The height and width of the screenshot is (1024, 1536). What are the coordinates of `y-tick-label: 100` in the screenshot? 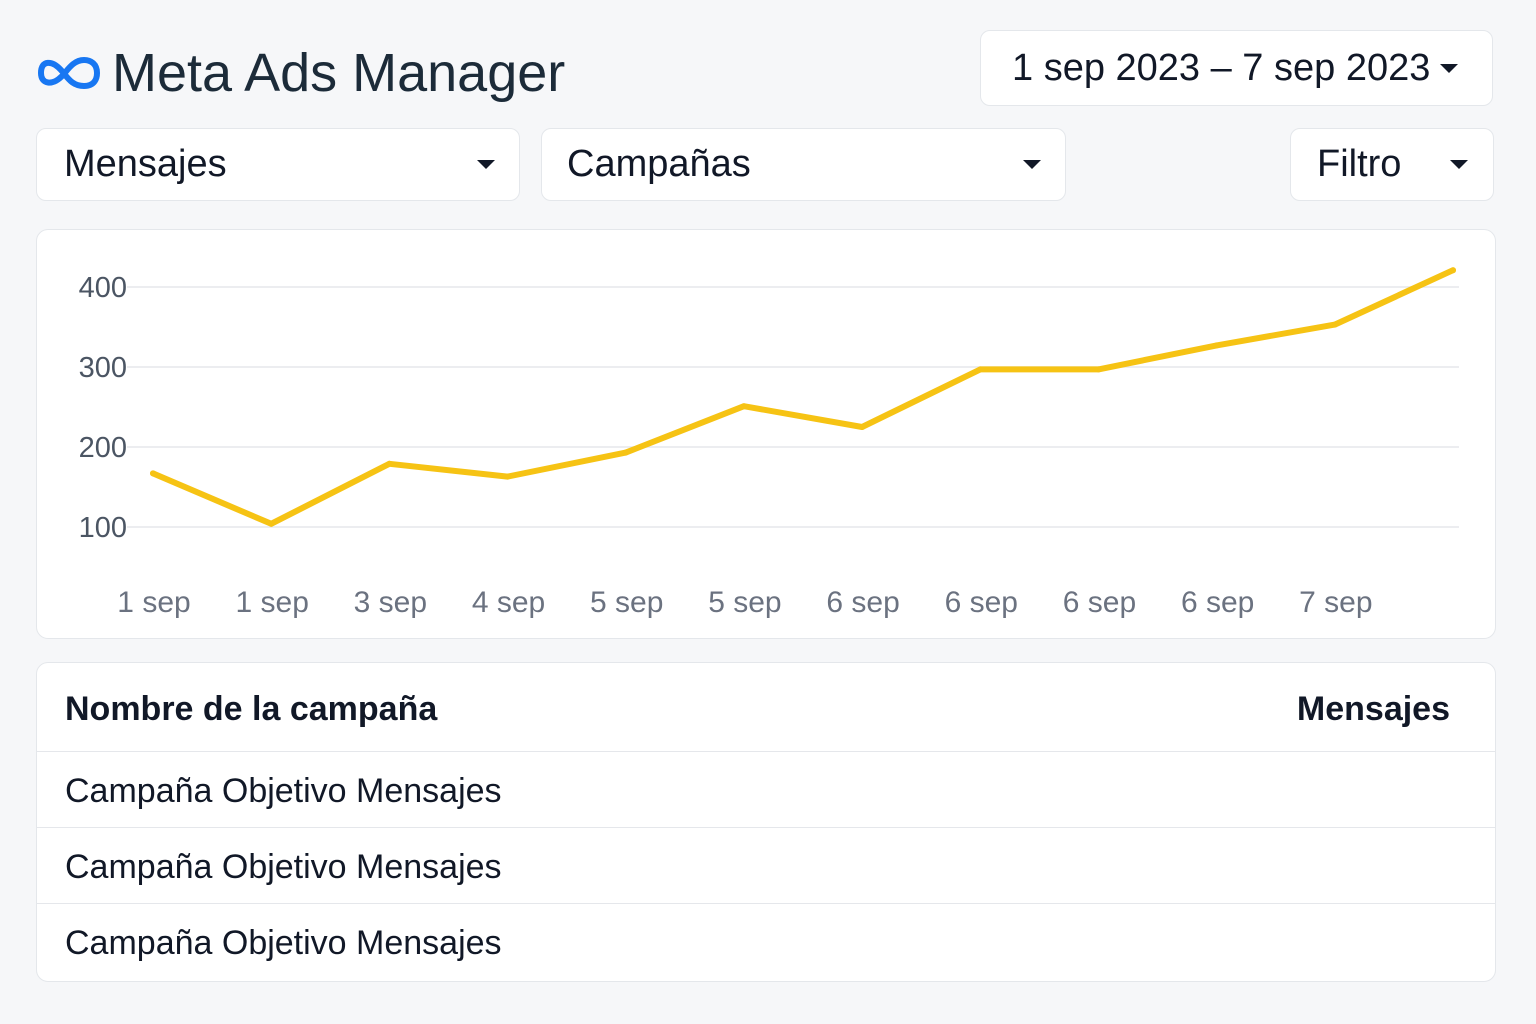 It's located at (103, 528).